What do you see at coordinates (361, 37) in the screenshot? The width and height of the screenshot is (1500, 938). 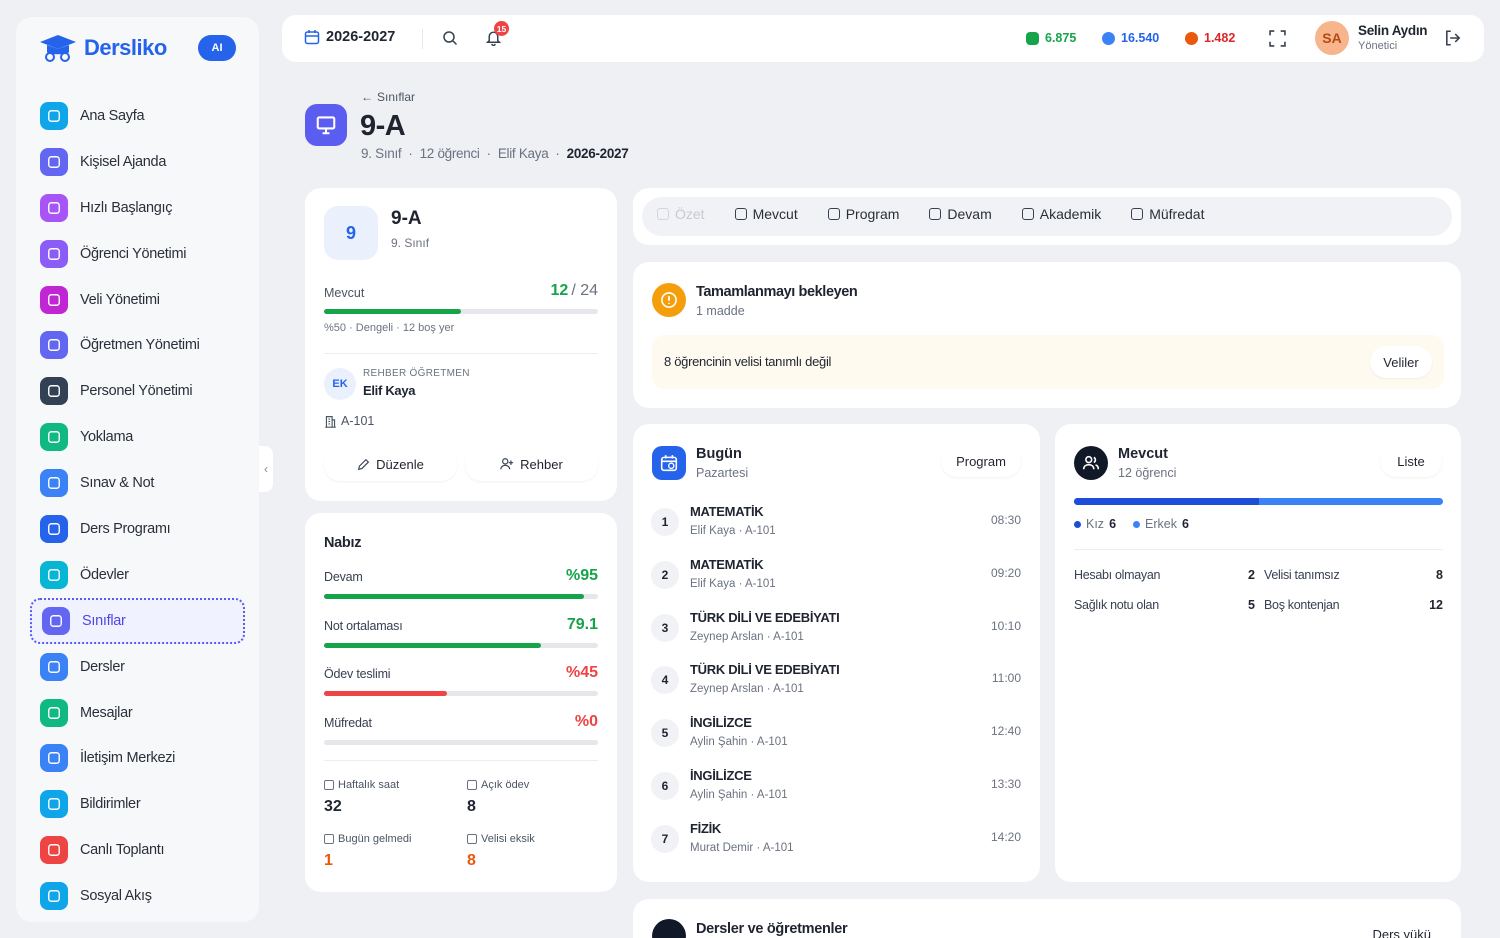 I see `year-label: 2026-2027` at bounding box center [361, 37].